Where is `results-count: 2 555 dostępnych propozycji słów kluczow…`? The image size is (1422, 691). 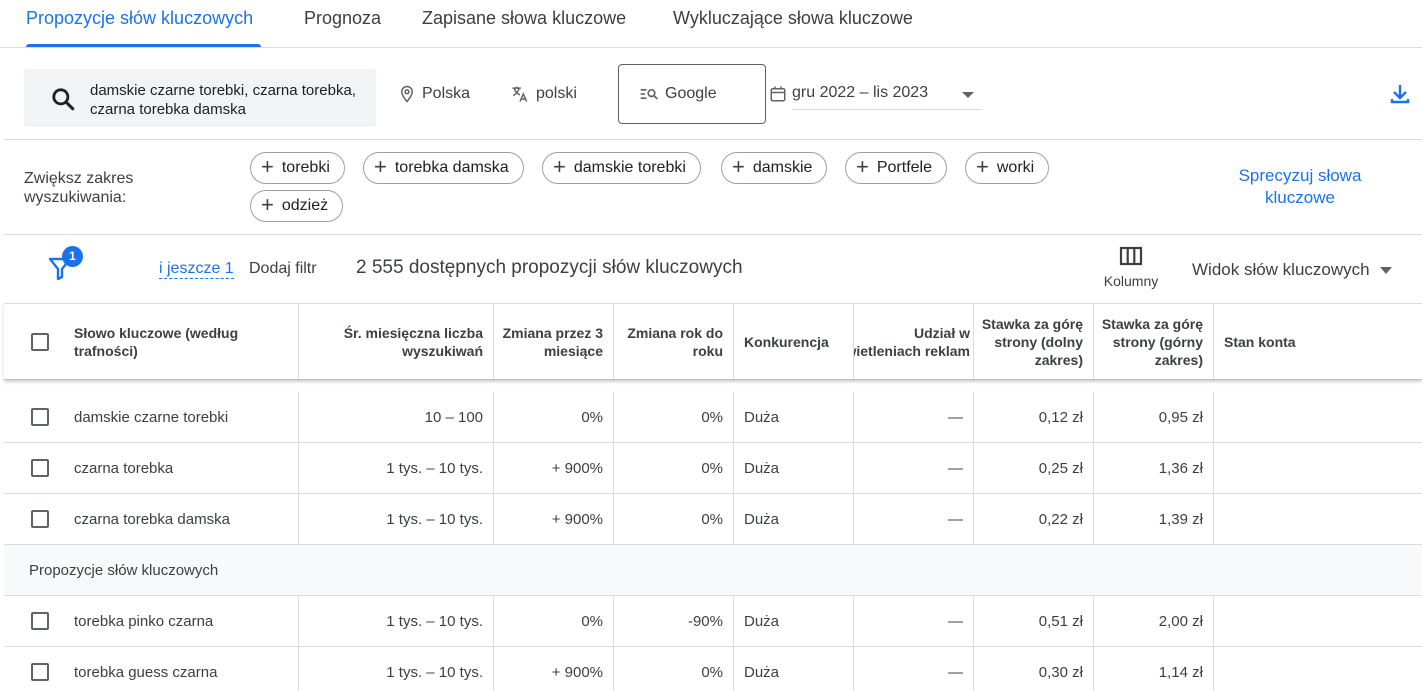
results-count: 2 555 dostępnych propozycji słów kluczow… is located at coordinates (549, 267).